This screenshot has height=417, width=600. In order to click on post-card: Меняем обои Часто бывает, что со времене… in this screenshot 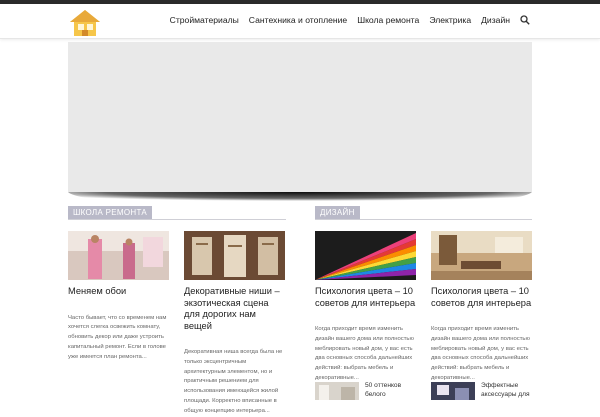, I will do `click(118, 296)`.